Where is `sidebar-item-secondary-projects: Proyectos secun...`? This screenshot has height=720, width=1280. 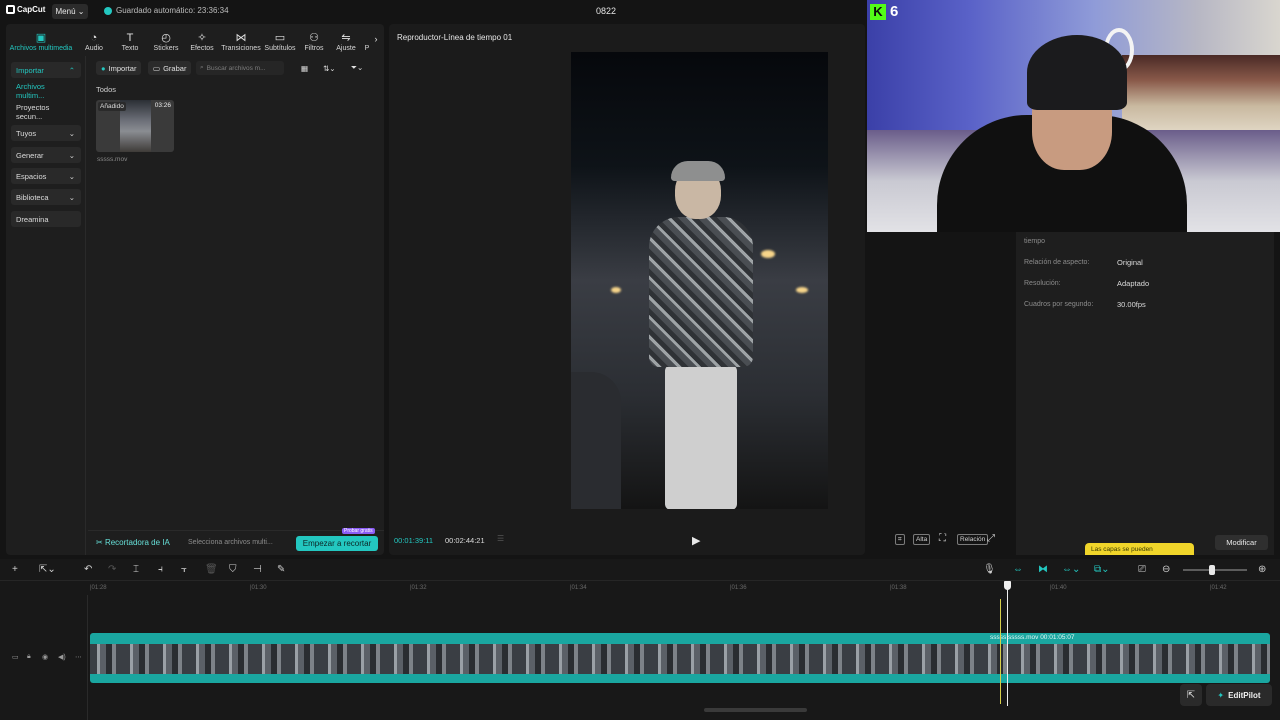
sidebar-item-secondary-projects: Proyectos secun... is located at coordinates (46, 112).